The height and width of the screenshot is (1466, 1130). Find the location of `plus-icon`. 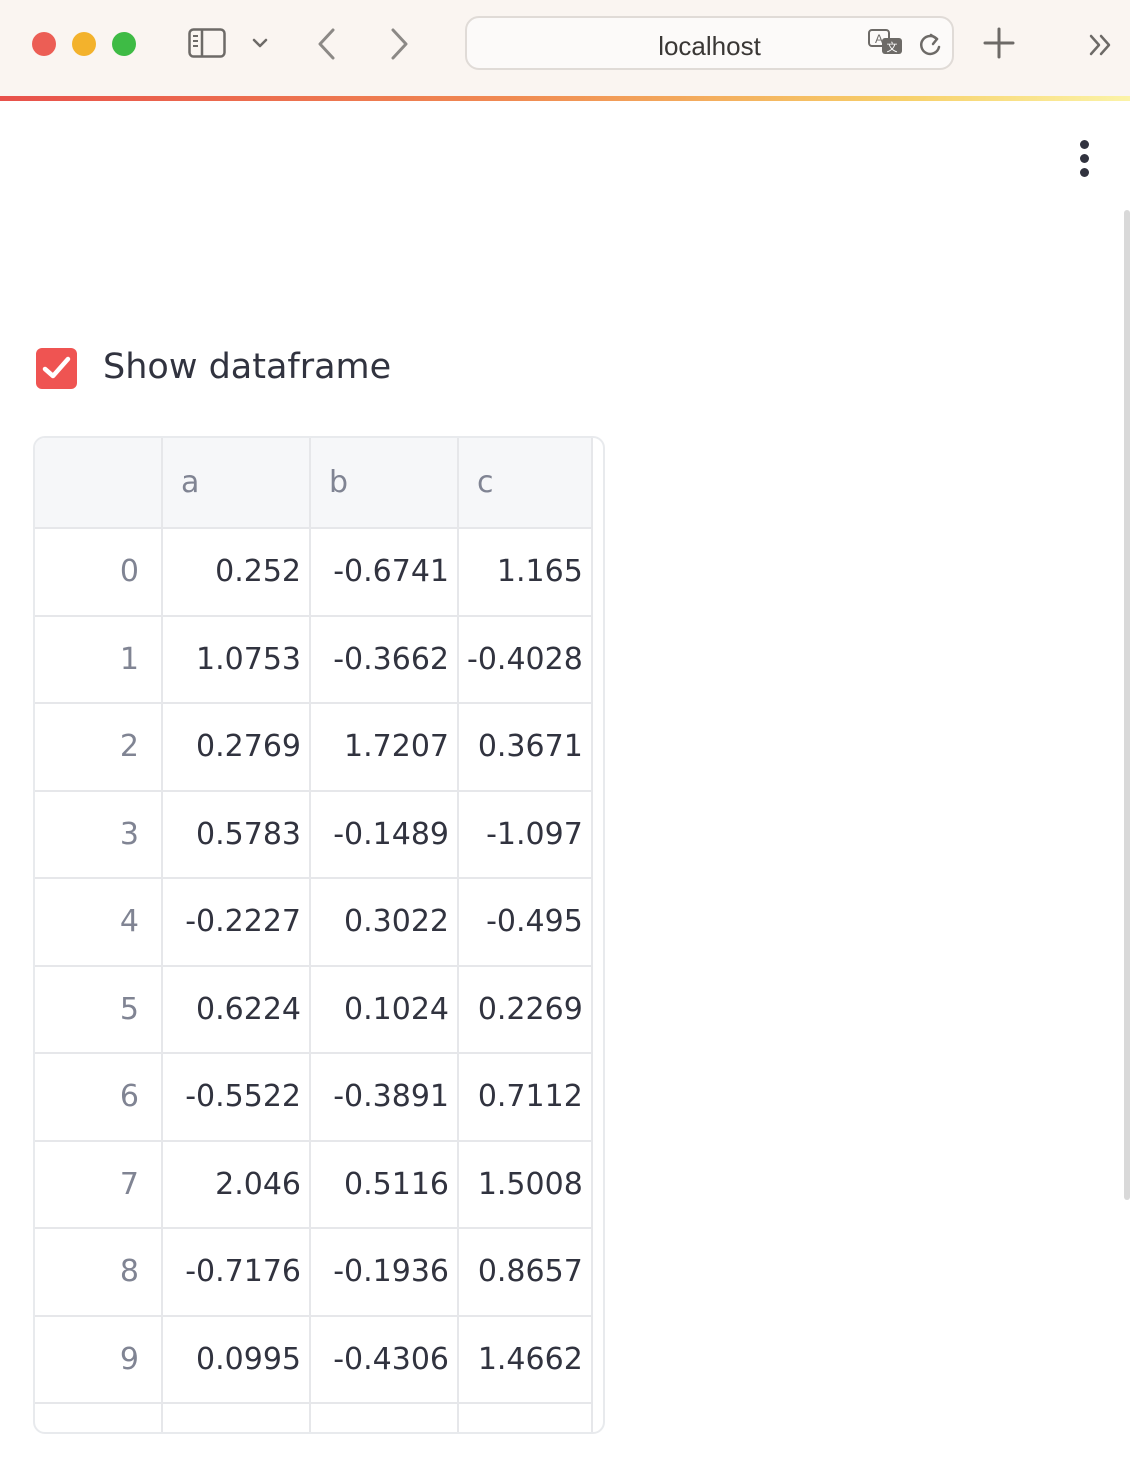

plus-icon is located at coordinates (999, 43).